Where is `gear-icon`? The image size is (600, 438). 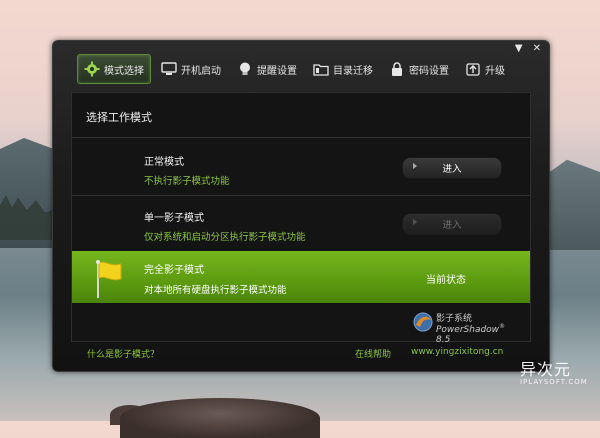
gear-icon is located at coordinates (92, 69).